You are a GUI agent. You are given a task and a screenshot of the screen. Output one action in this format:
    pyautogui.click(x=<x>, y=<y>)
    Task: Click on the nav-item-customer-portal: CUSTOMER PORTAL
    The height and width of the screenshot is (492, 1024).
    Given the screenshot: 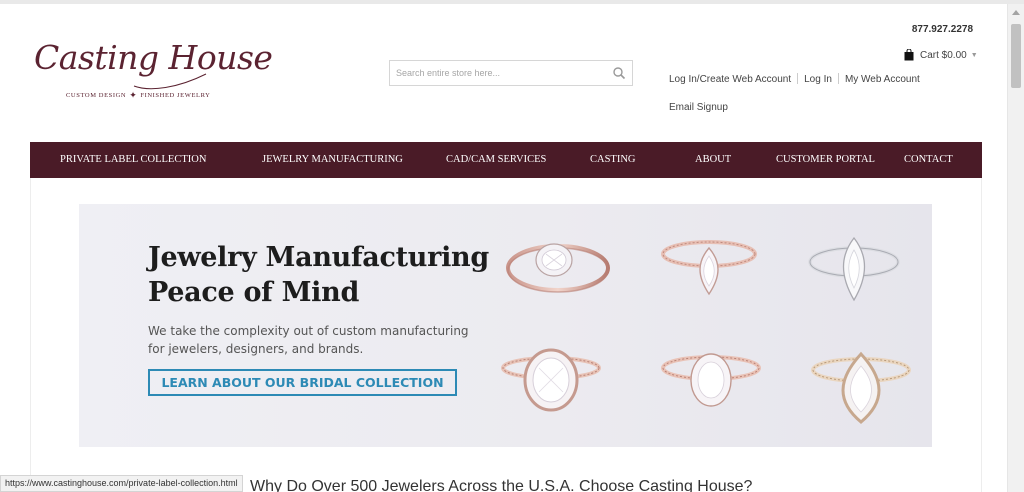 What is the action you would take?
    pyautogui.click(x=825, y=160)
    